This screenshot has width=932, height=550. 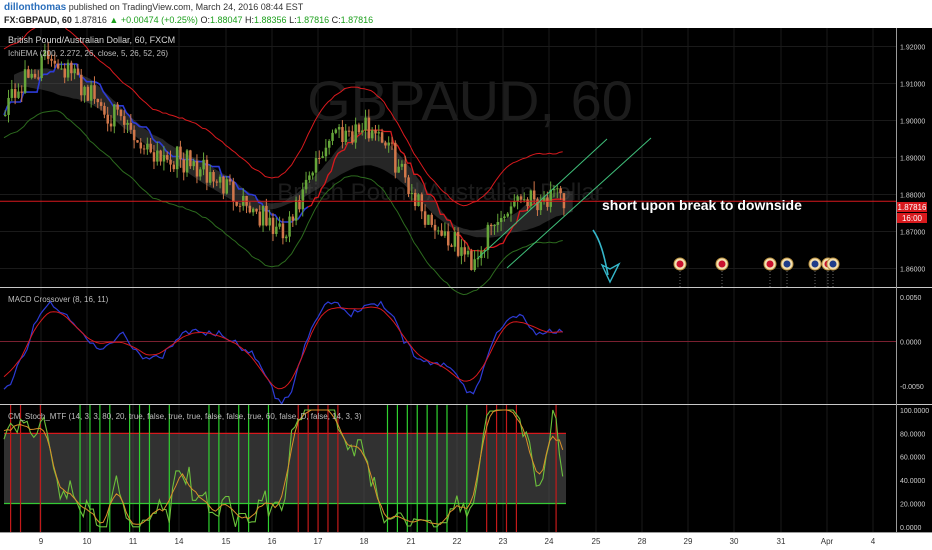 What do you see at coordinates (411, 541) in the screenshot?
I see `time-tick-label: 21` at bounding box center [411, 541].